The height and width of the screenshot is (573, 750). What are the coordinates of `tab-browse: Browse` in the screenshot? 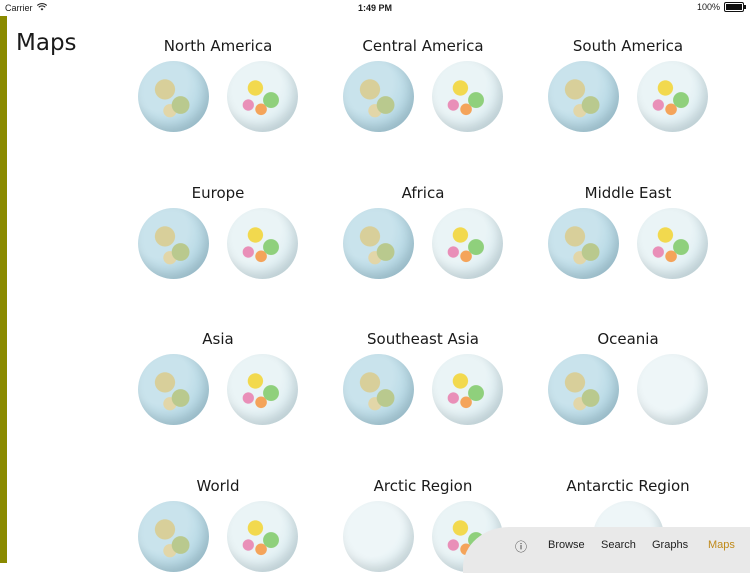 It's located at (566, 545).